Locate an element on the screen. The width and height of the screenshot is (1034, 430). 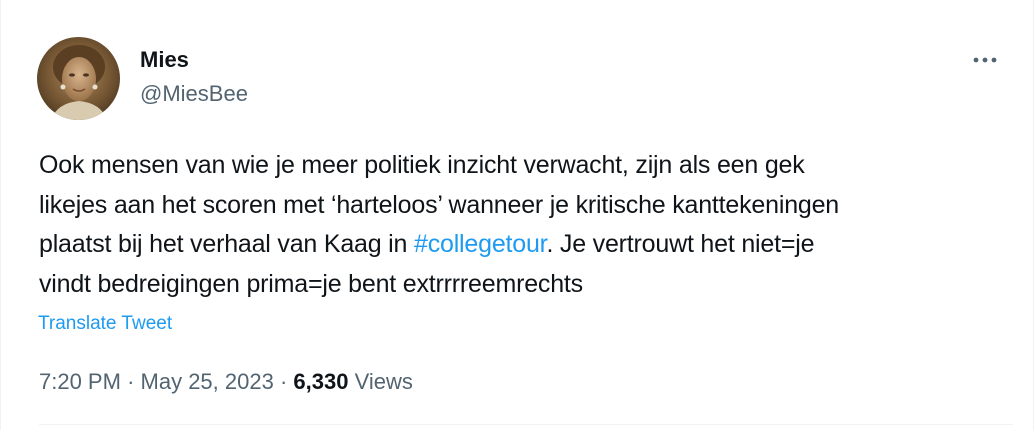
more-options-icon is located at coordinates (985, 60).